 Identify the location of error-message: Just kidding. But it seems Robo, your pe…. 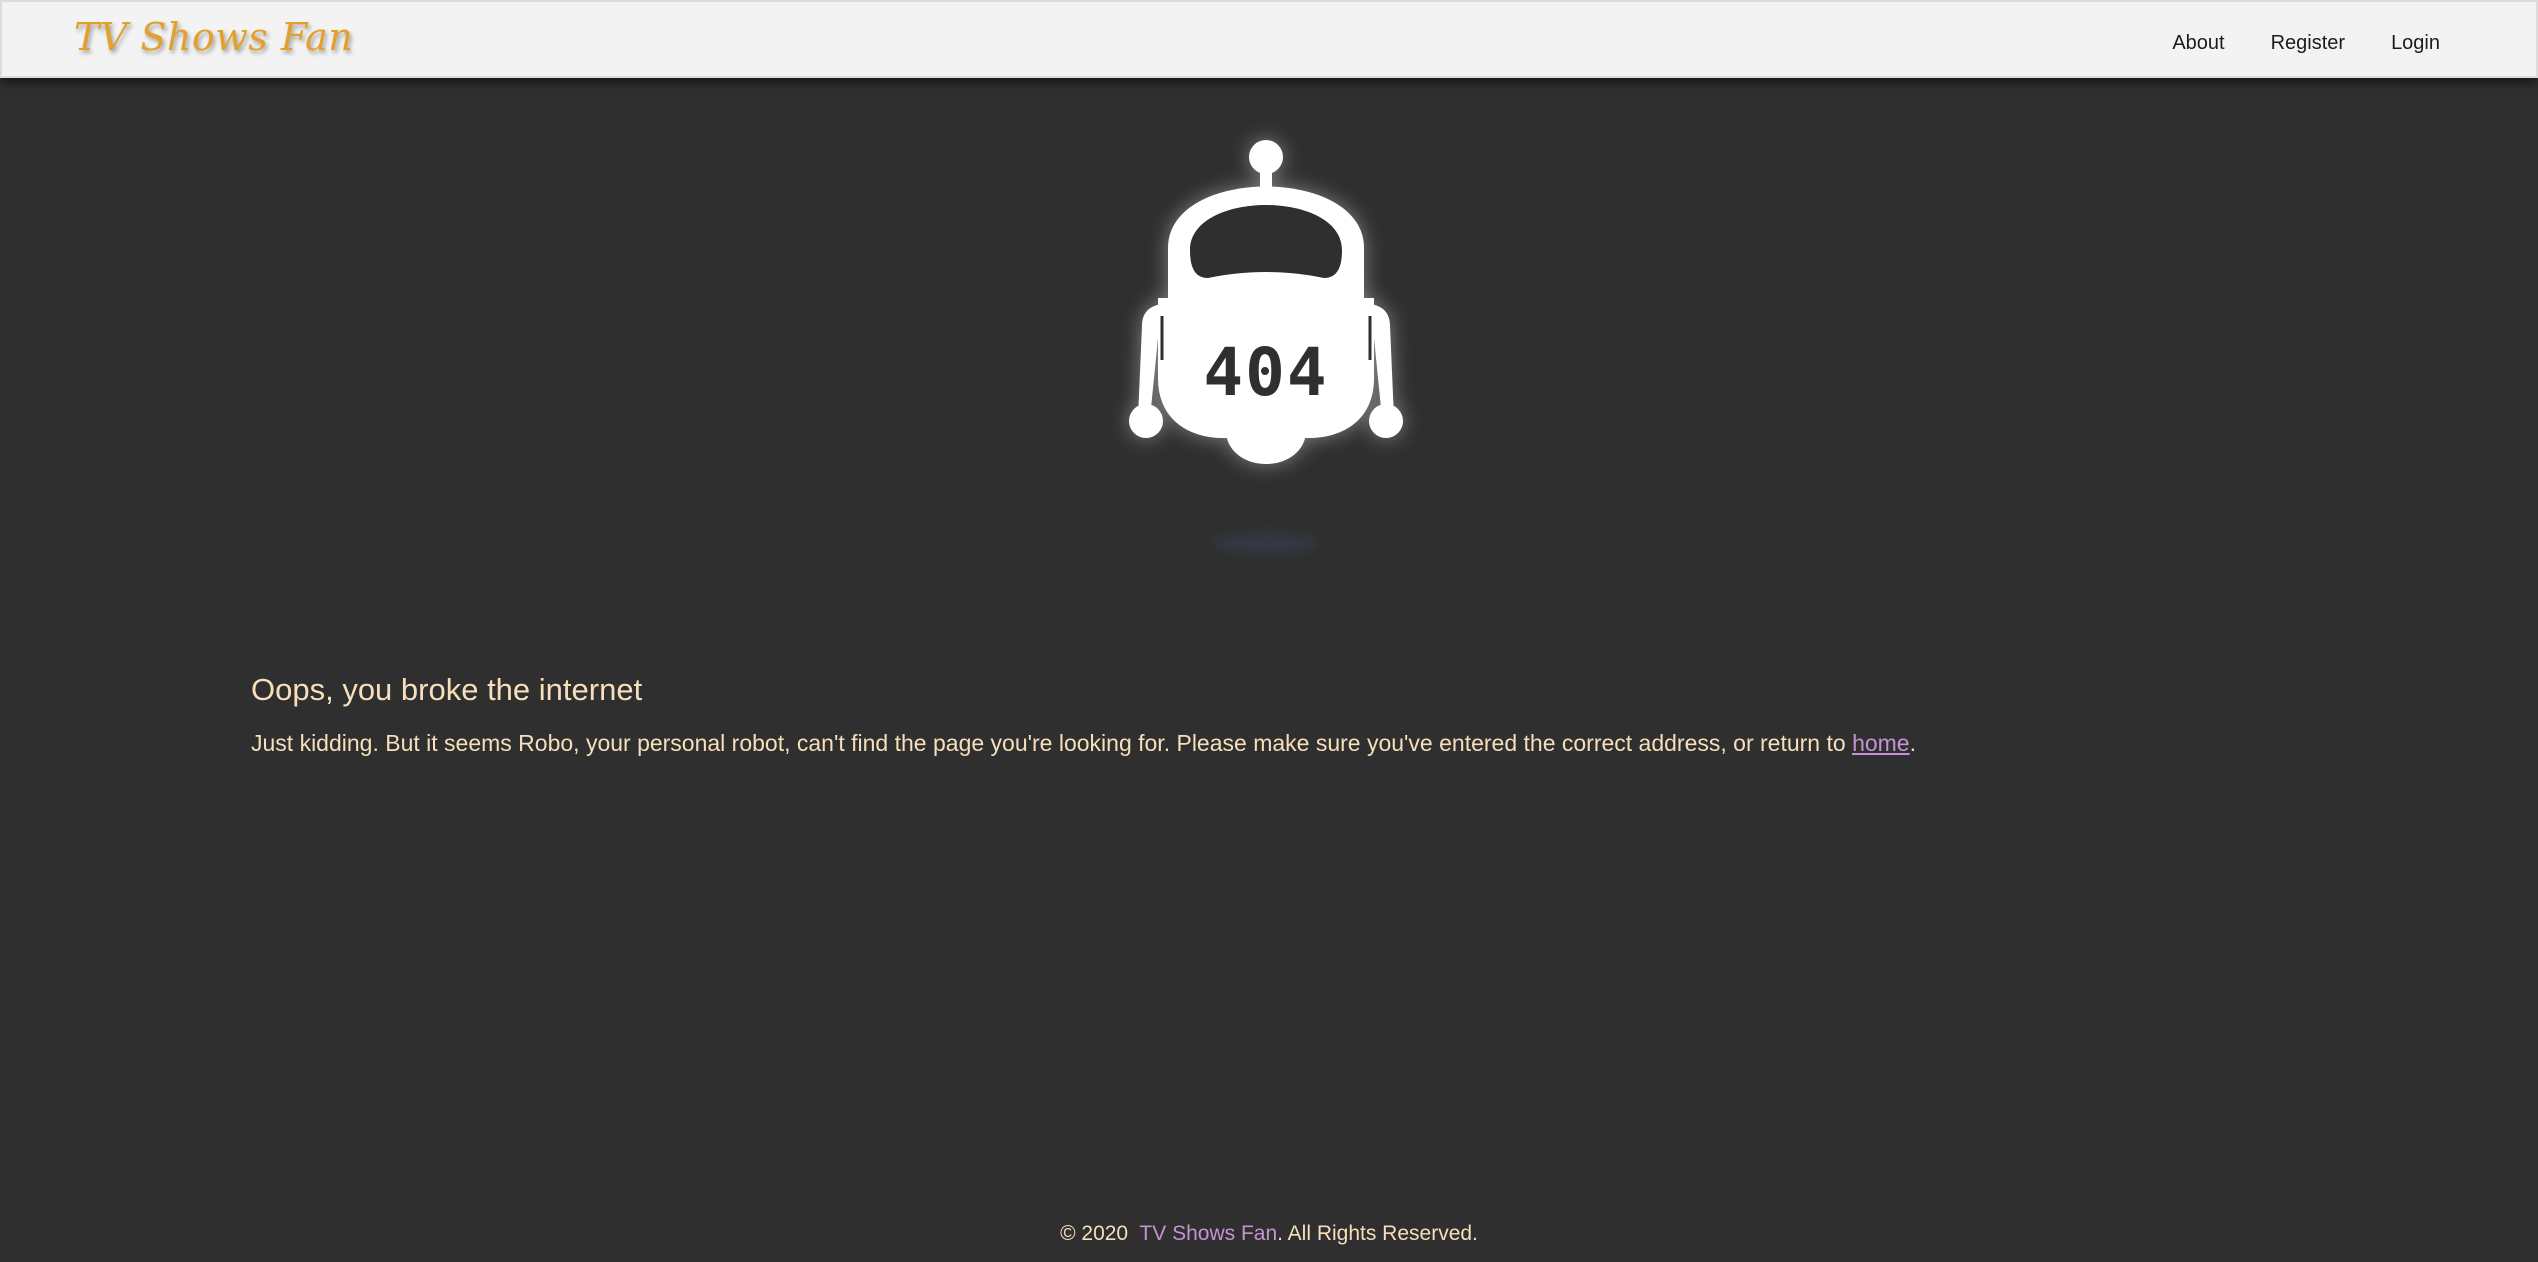
(1083, 743).